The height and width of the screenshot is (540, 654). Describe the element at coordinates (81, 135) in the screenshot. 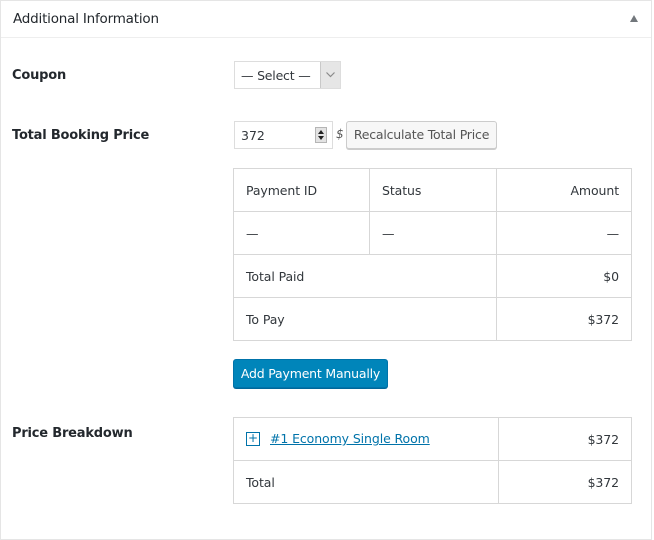

I see `total-booking-price-label: Total Booking Price` at that location.